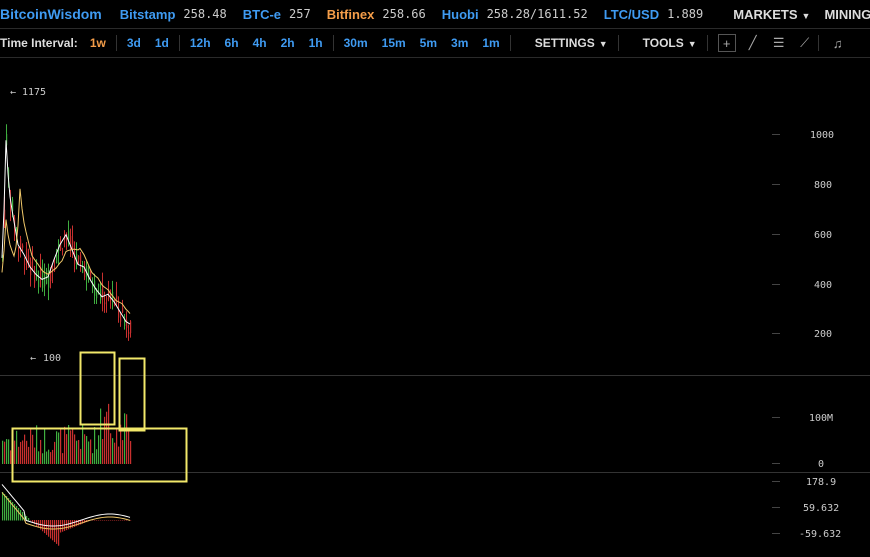 This screenshot has height=557, width=870. What do you see at coordinates (821, 482) in the screenshot?
I see `macd-axis-label: 178.9` at bounding box center [821, 482].